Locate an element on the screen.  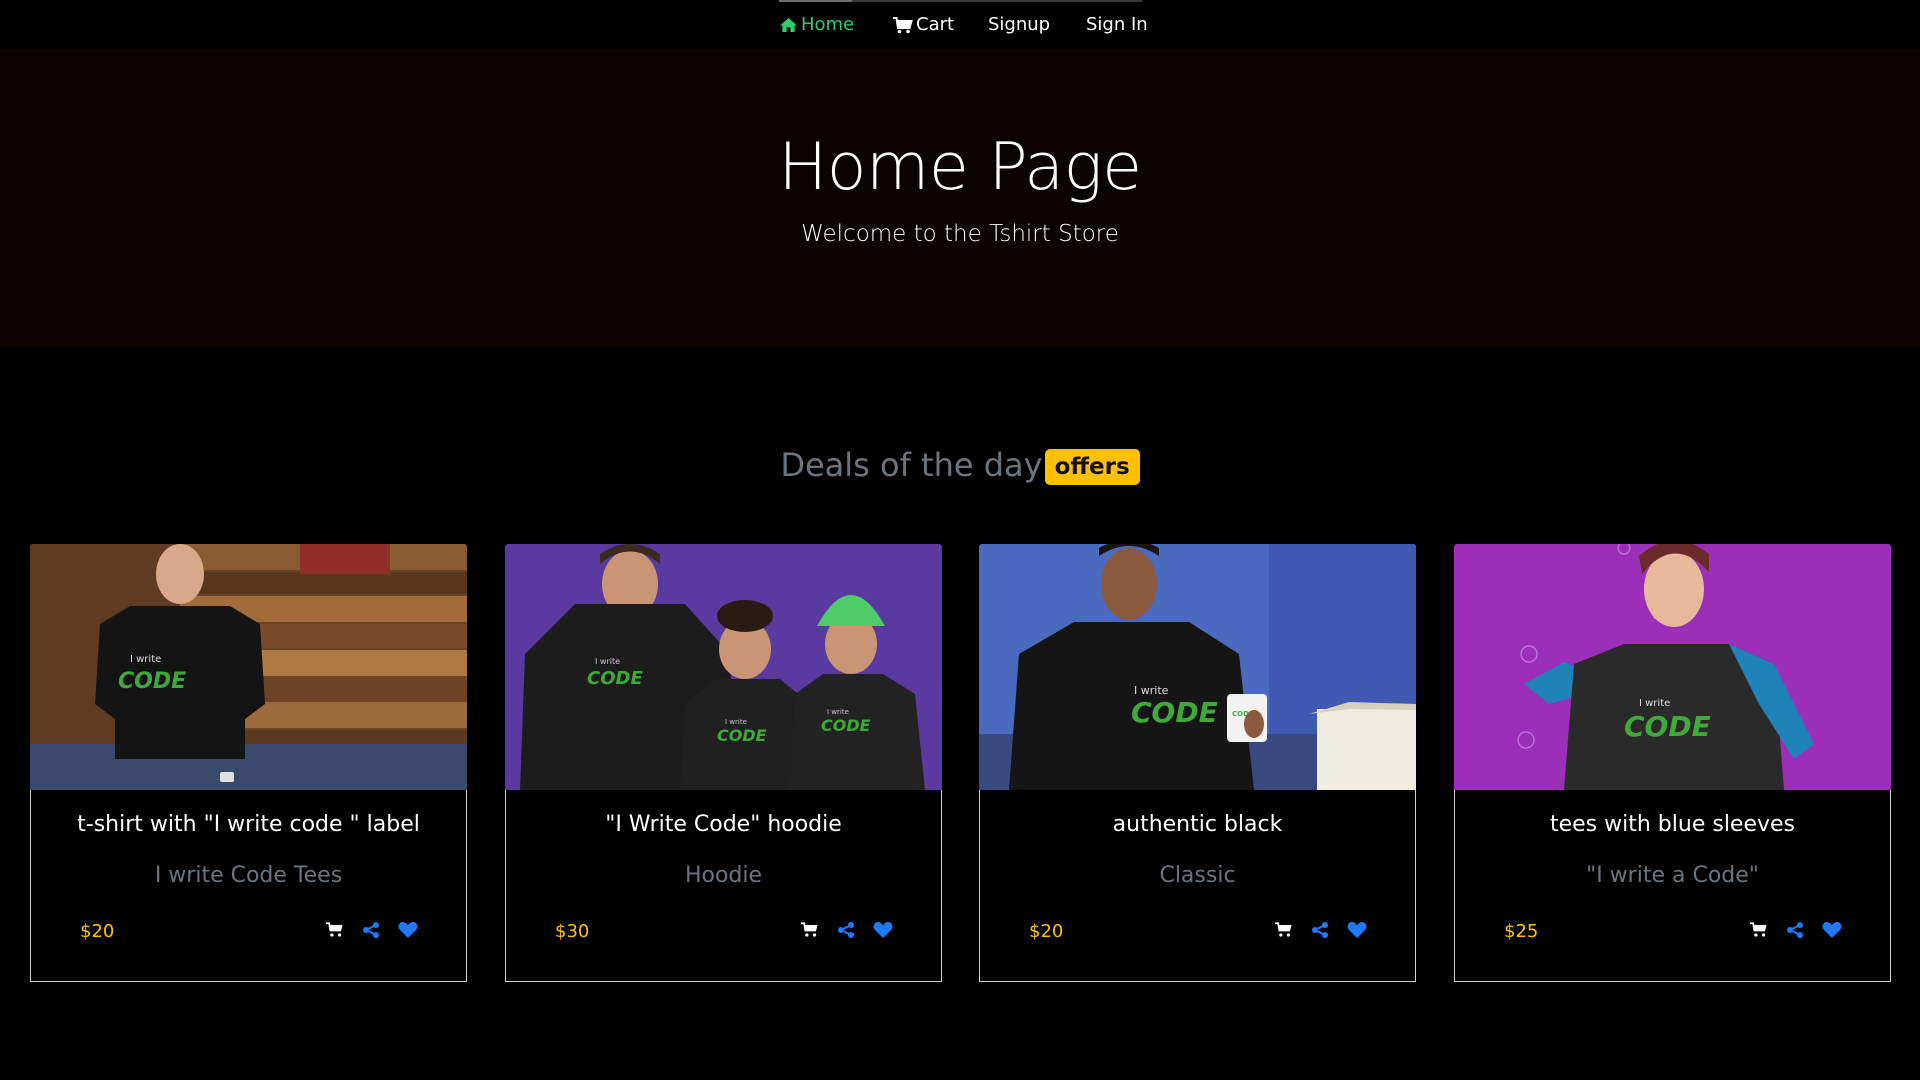
nav-item-signin: Sign In is located at coordinates (1117, 25).